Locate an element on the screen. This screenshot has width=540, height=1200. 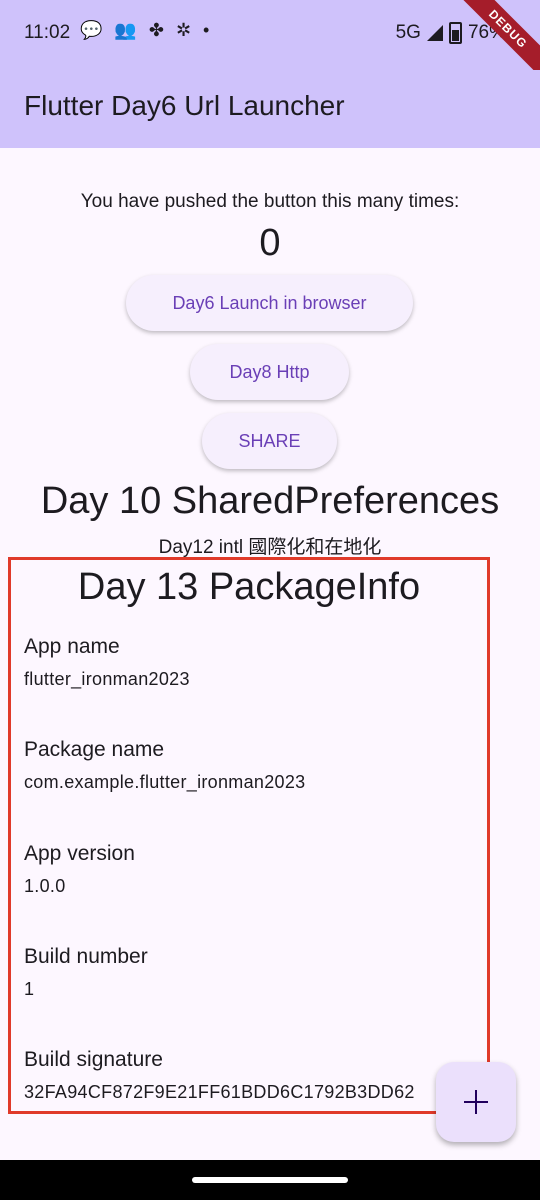
build-number-value: 1 is located at coordinates (29, 989).